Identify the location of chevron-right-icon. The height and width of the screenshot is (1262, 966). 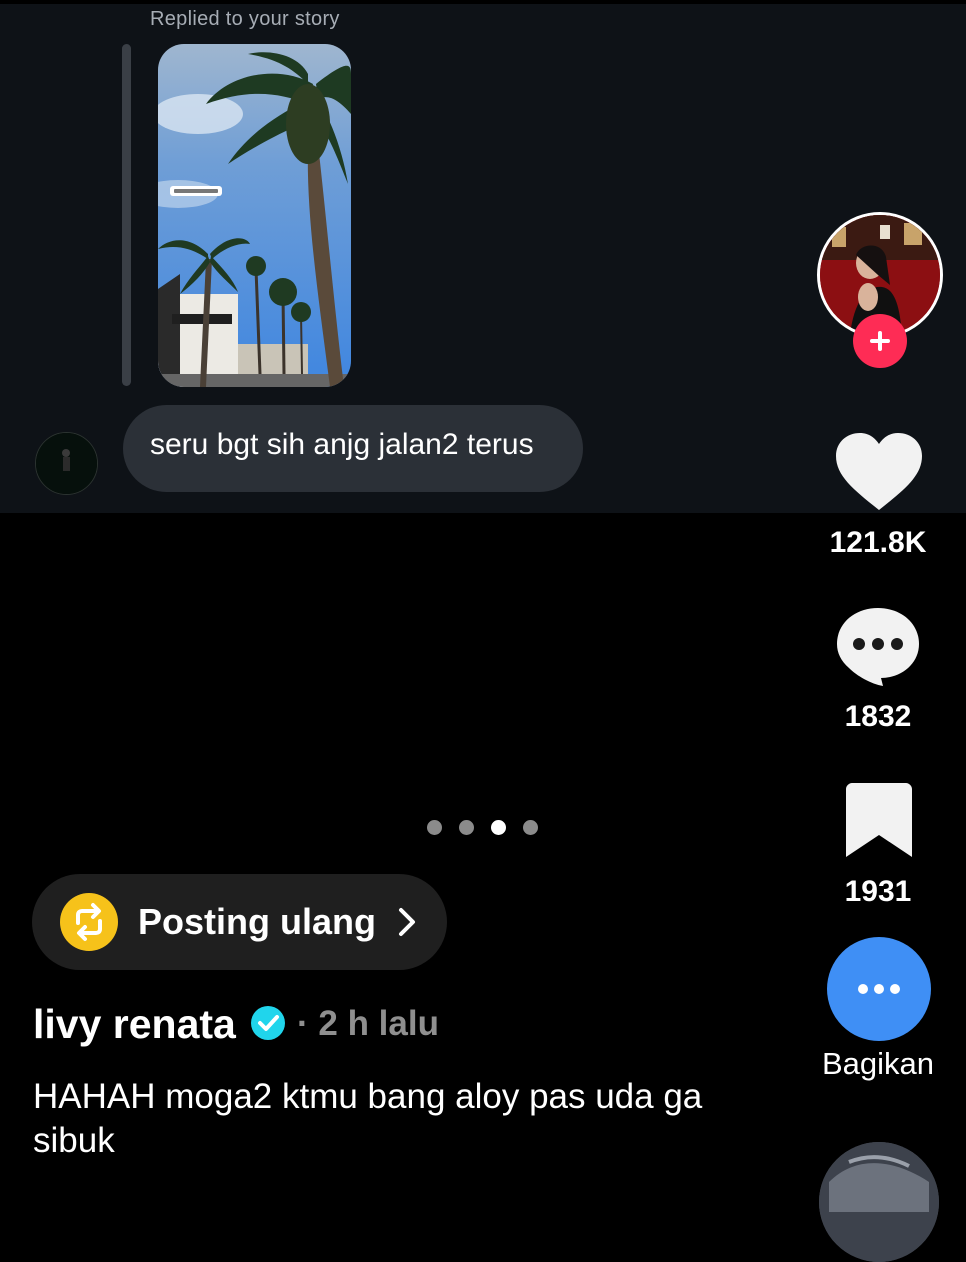
(407, 924).